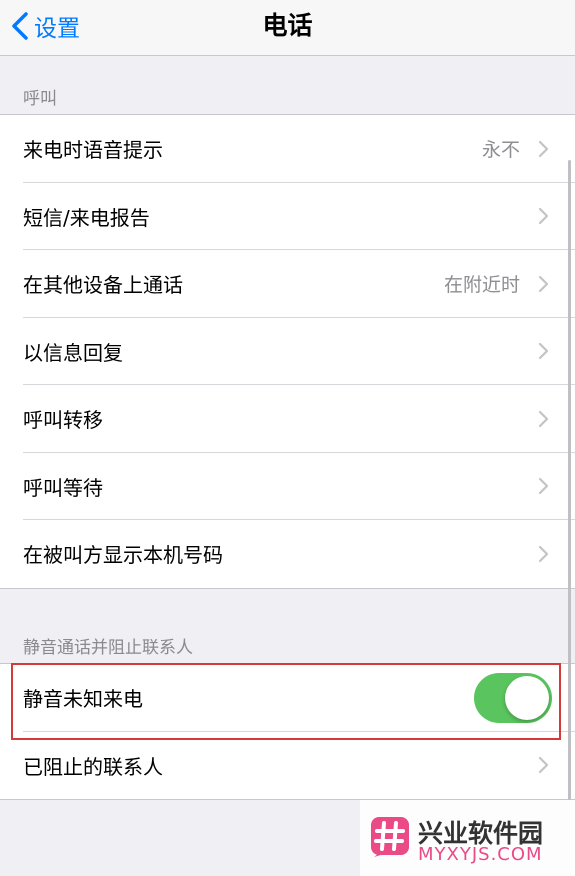 The width and height of the screenshot is (575, 876). Describe the element at coordinates (287, 216) in the screenshot. I see `row-sms-call-reporting: 短信/来电报告` at that location.